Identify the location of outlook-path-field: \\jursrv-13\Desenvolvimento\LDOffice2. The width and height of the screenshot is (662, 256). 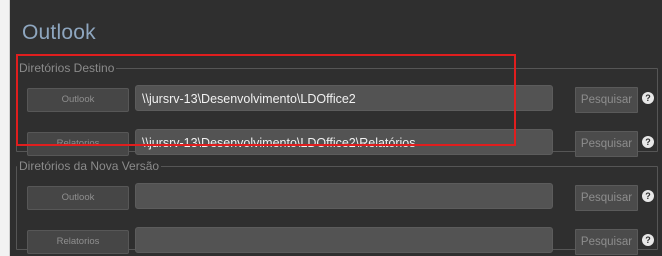
(344, 98).